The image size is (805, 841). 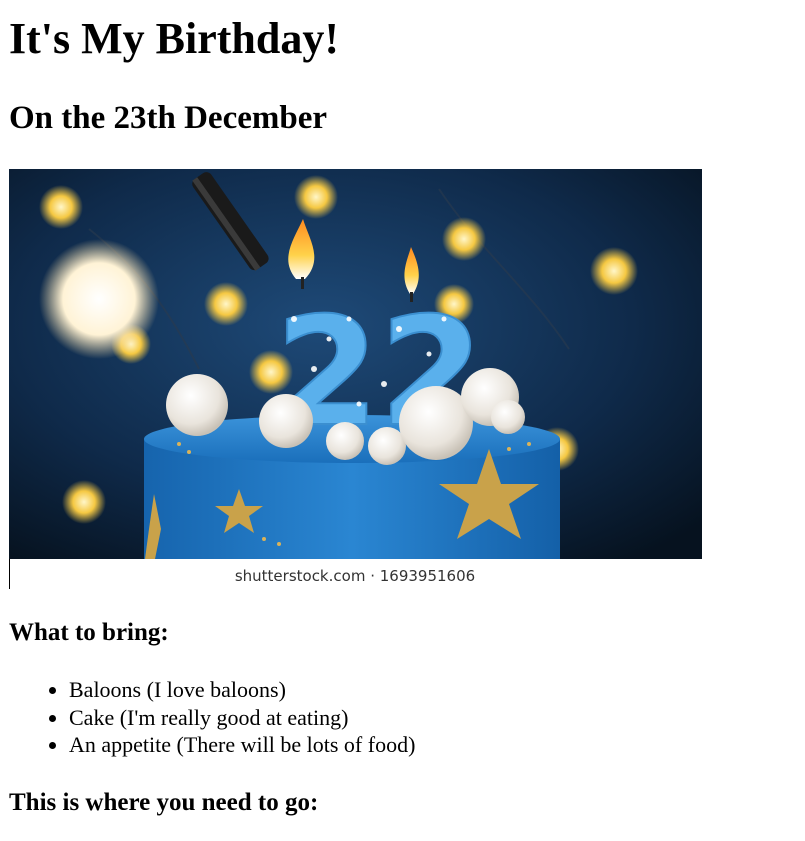 I want to click on directions-heading: This is where you need to go:, so click(x=164, y=802).